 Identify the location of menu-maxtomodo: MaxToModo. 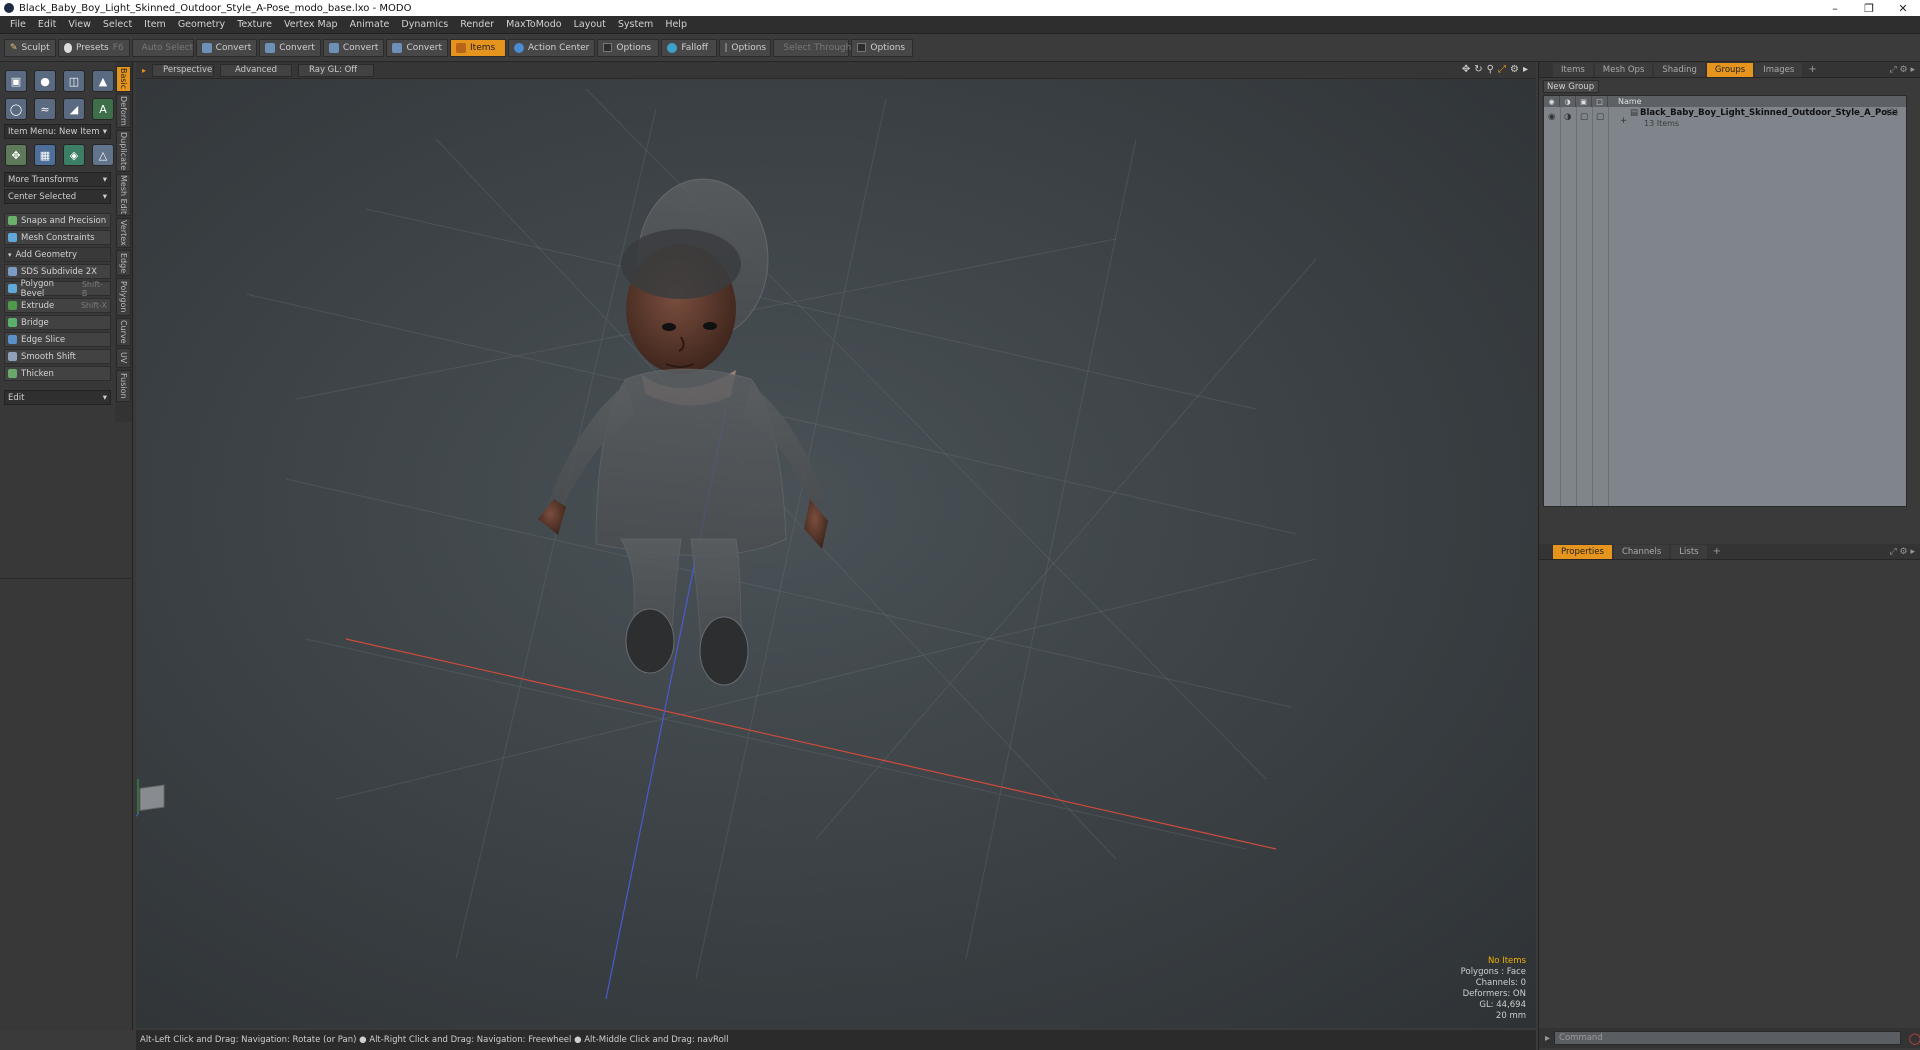
(534, 24).